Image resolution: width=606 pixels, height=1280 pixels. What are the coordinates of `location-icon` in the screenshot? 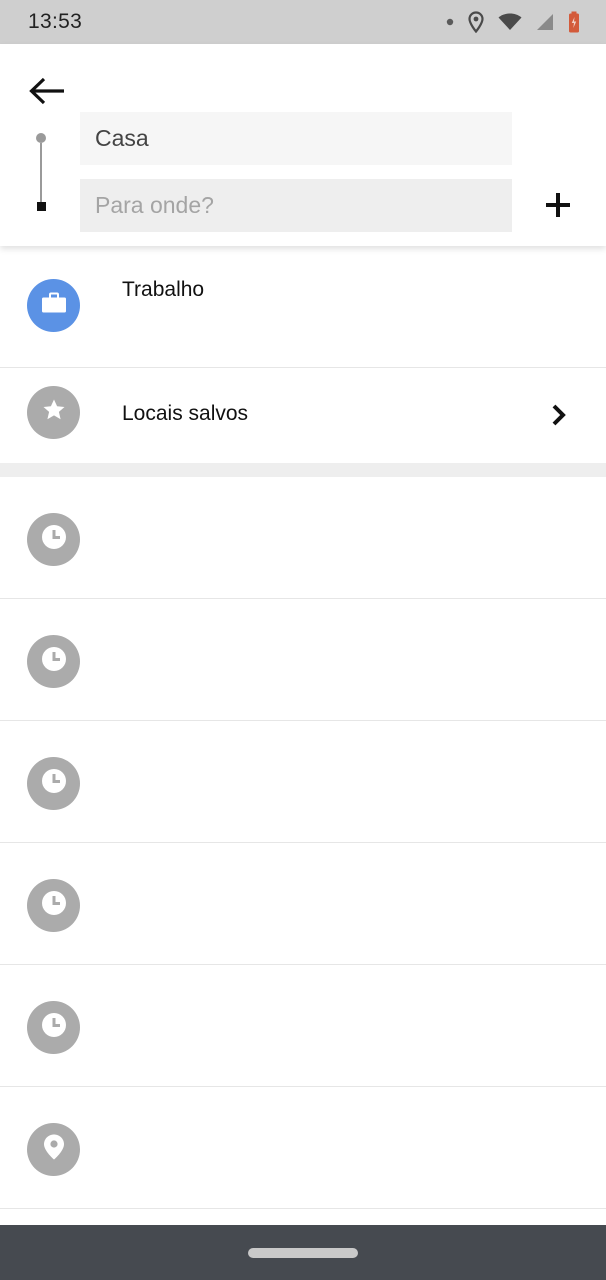 It's located at (476, 22).